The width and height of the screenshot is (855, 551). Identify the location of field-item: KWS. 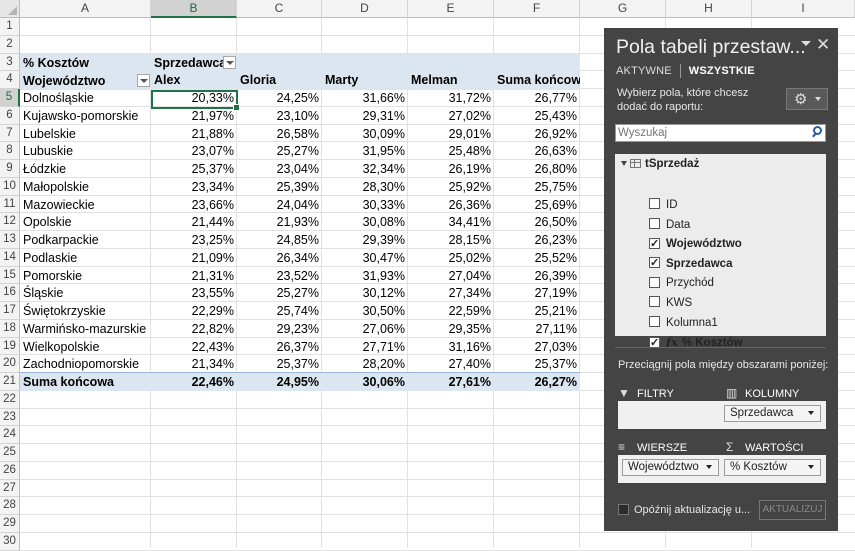
(670, 303).